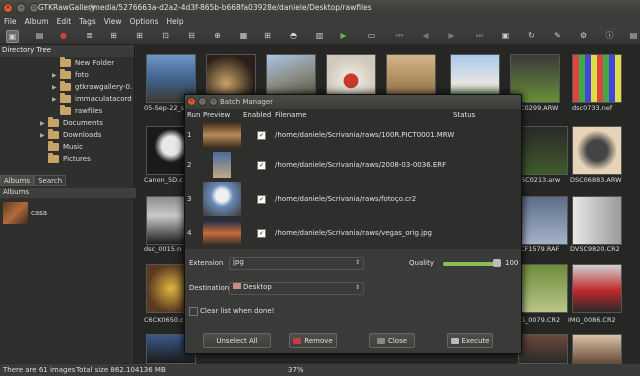  What do you see at coordinates (293, 35) in the screenshot?
I see `camera-icon: ◓` at bounding box center [293, 35].